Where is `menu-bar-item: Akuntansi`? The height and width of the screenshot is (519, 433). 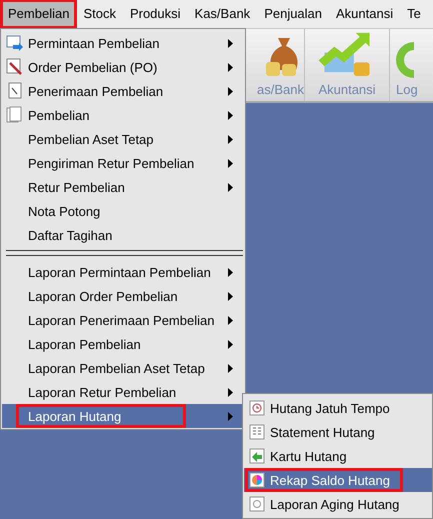 menu-bar-item: Akuntansi is located at coordinates (365, 14).